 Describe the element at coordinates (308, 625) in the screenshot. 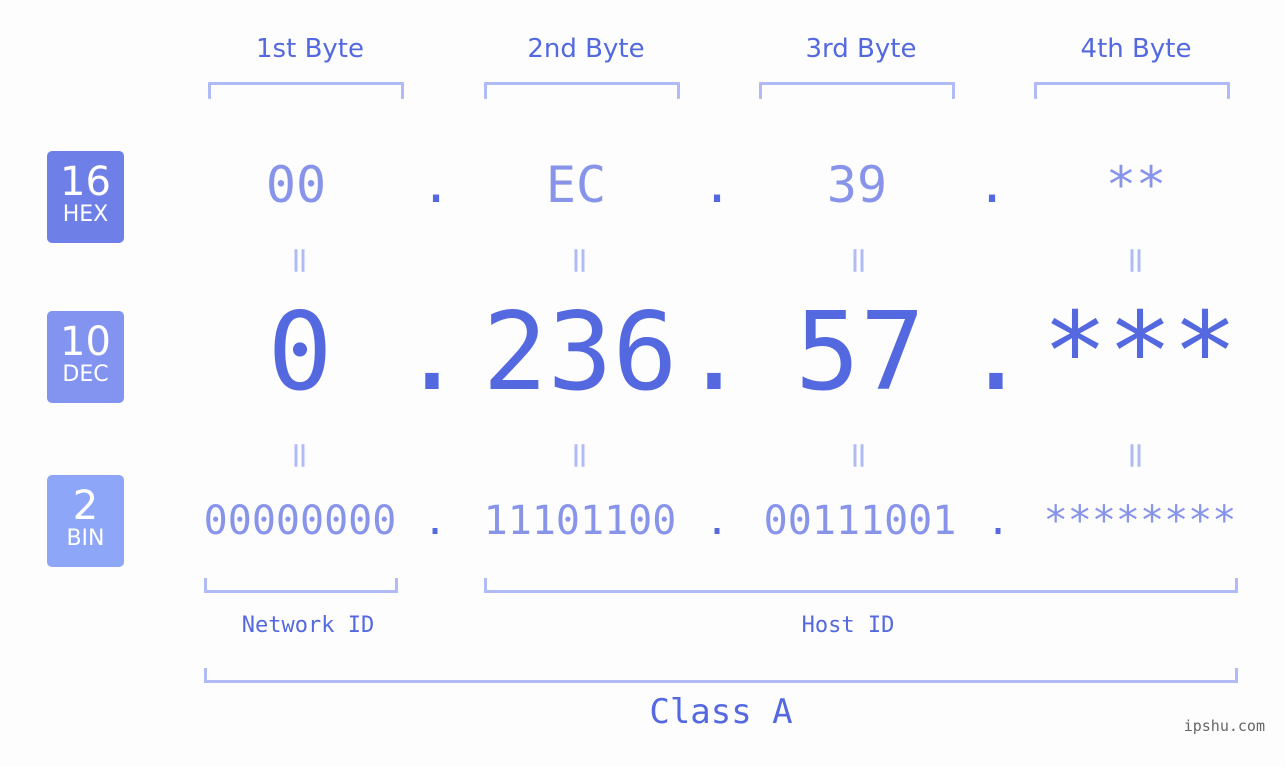

I see `network-id-label: Network ID` at that location.